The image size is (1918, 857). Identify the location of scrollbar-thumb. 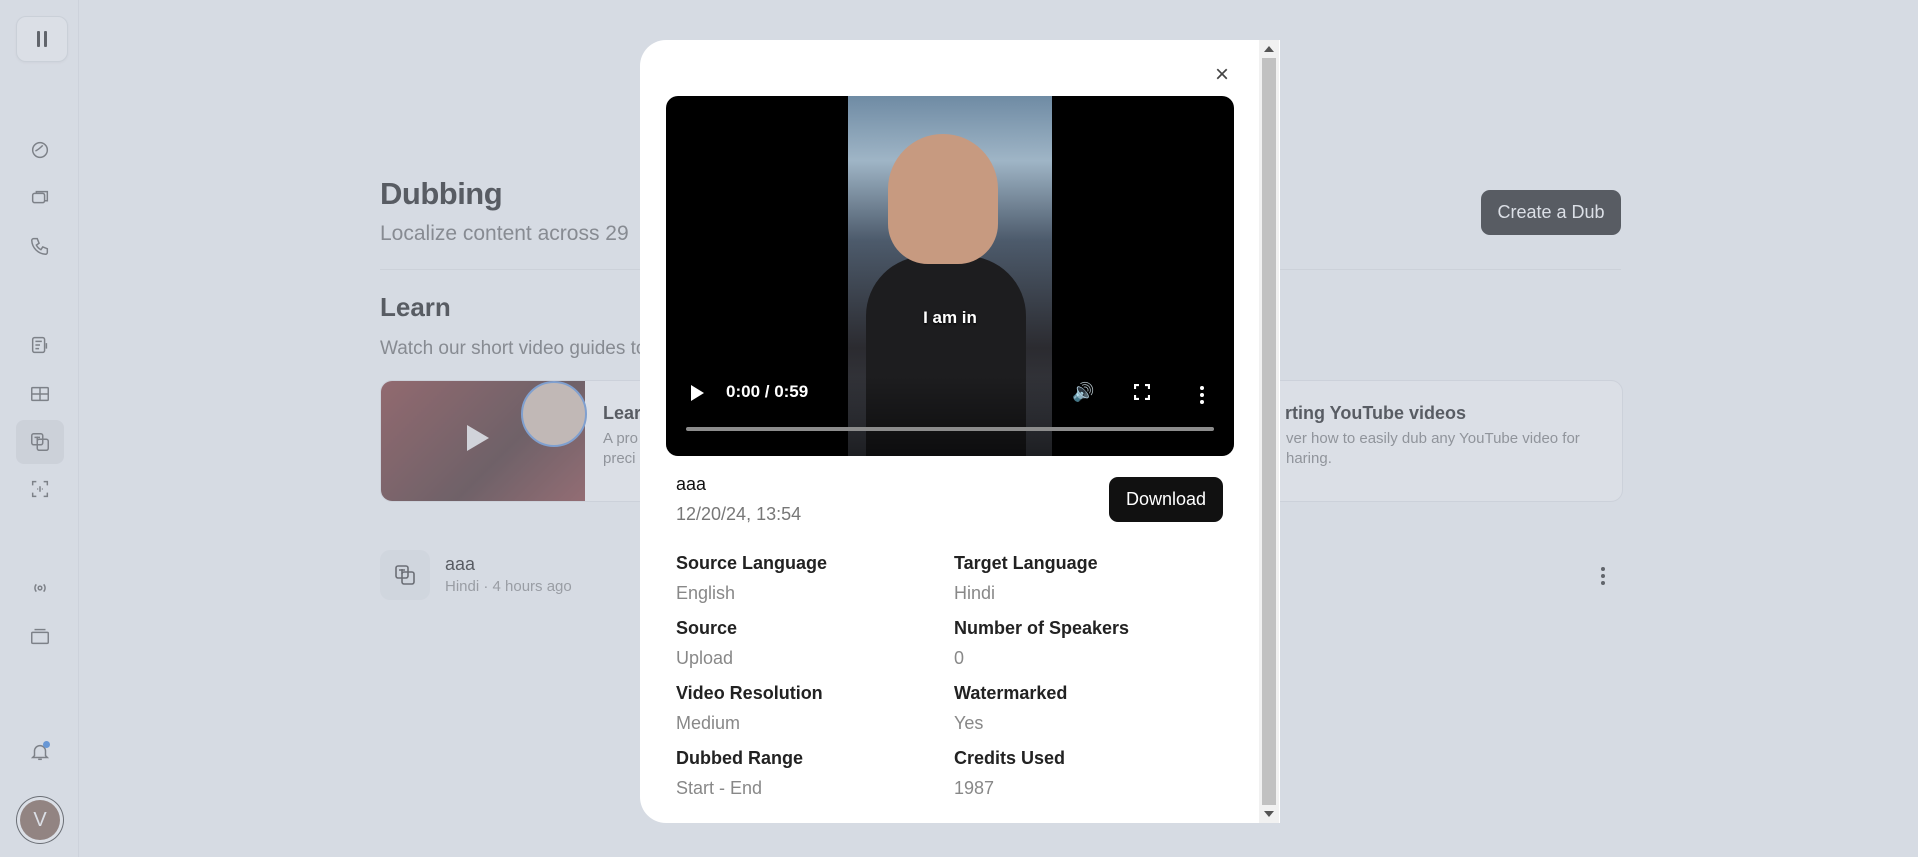
(1269, 431).